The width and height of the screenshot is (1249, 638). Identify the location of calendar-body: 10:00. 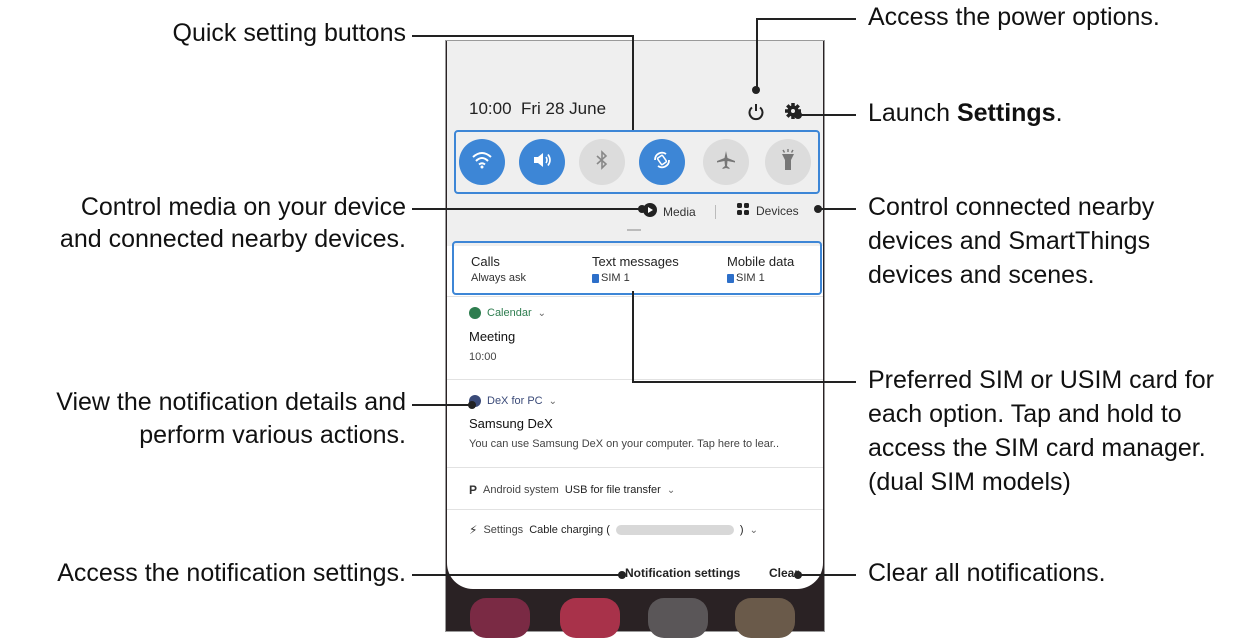
(483, 357).